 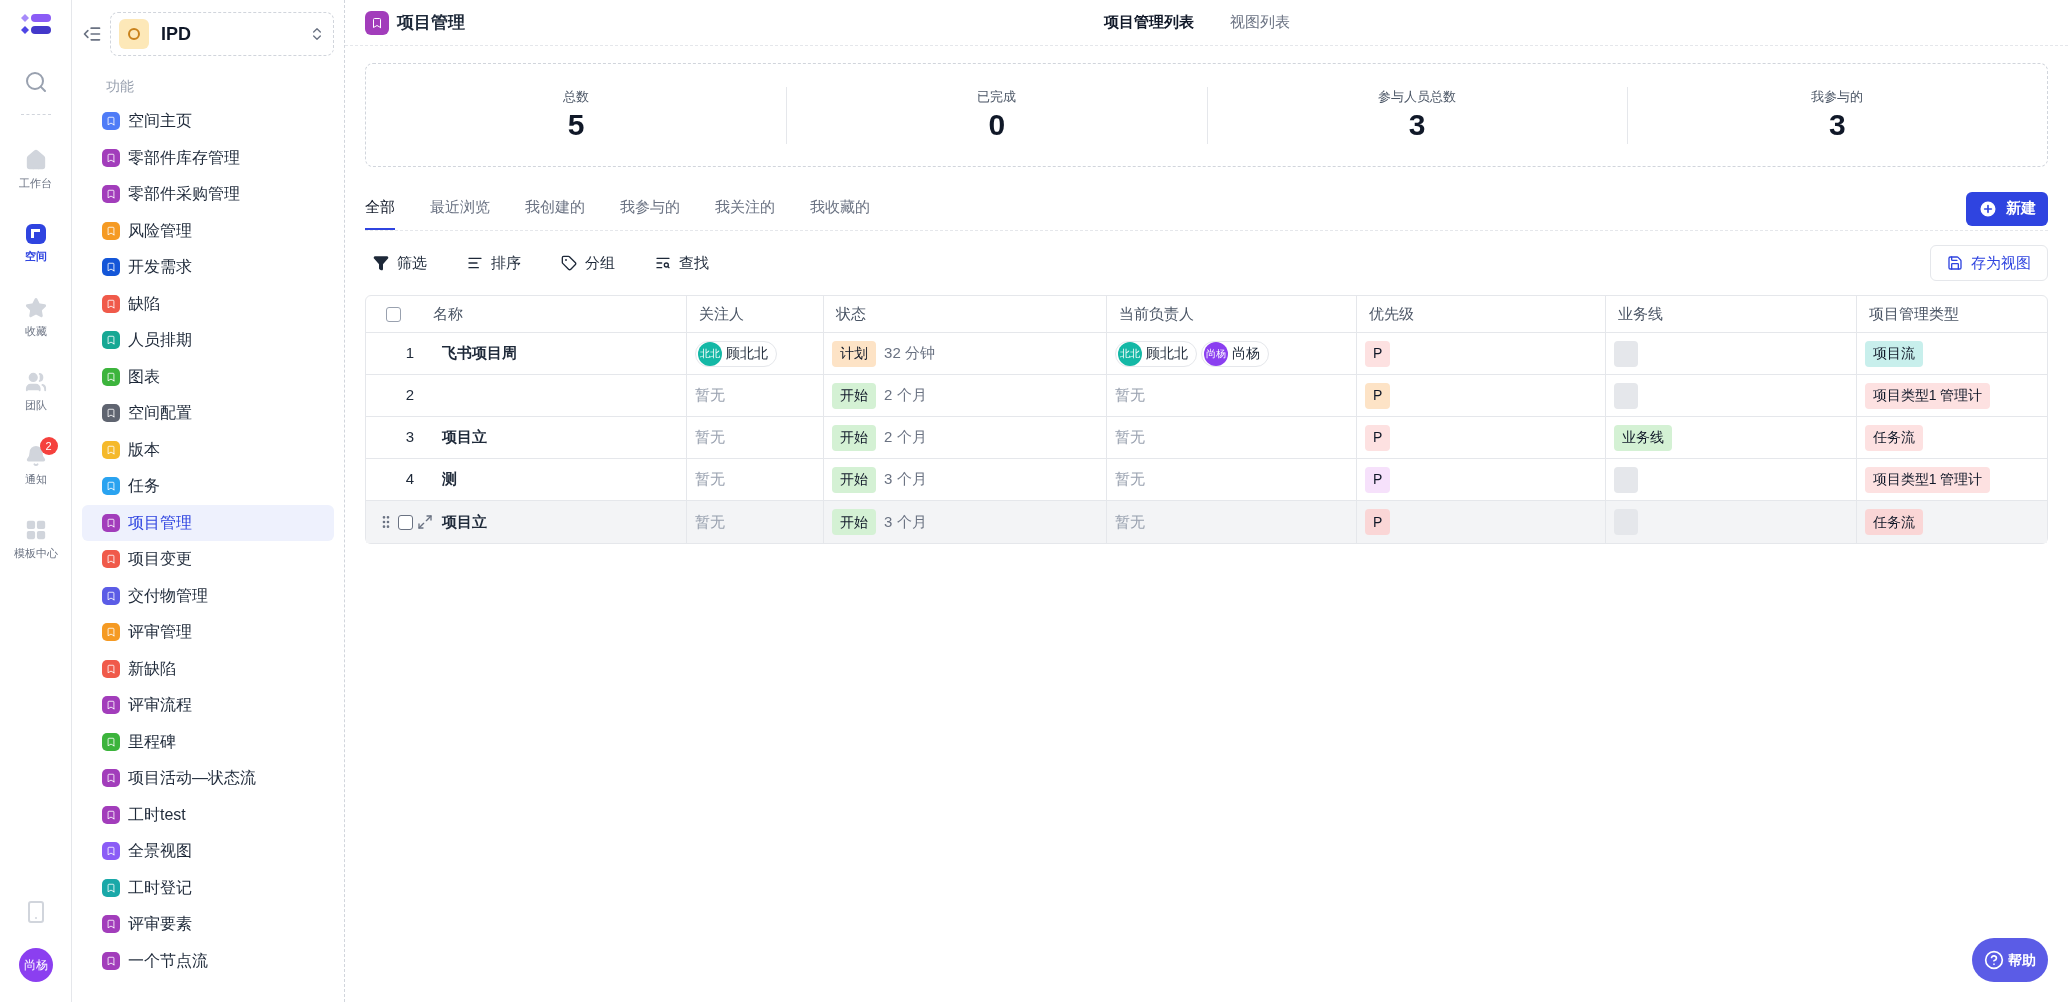 I want to click on filter-tab: 我关注的, so click(x=745, y=208).